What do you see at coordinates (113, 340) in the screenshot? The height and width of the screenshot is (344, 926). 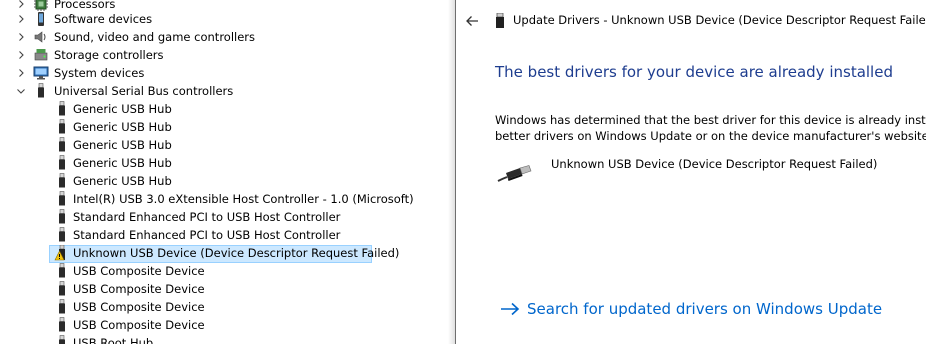 I see `tree-item-label: USB Root Hub` at bounding box center [113, 340].